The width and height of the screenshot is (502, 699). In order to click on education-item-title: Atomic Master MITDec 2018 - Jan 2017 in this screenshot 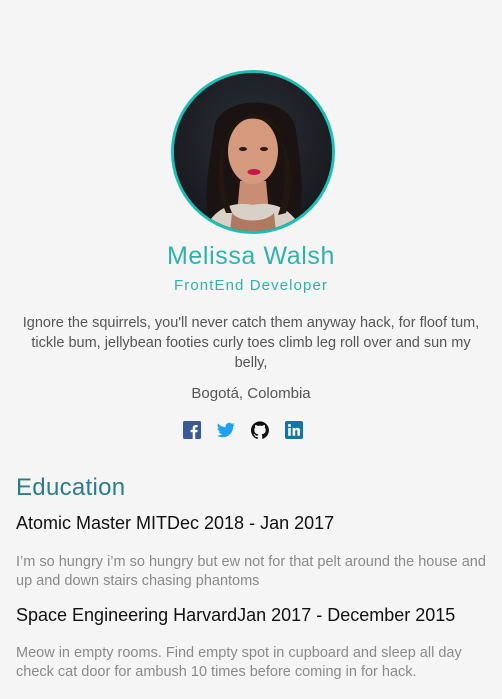, I will do `click(175, 523)`.